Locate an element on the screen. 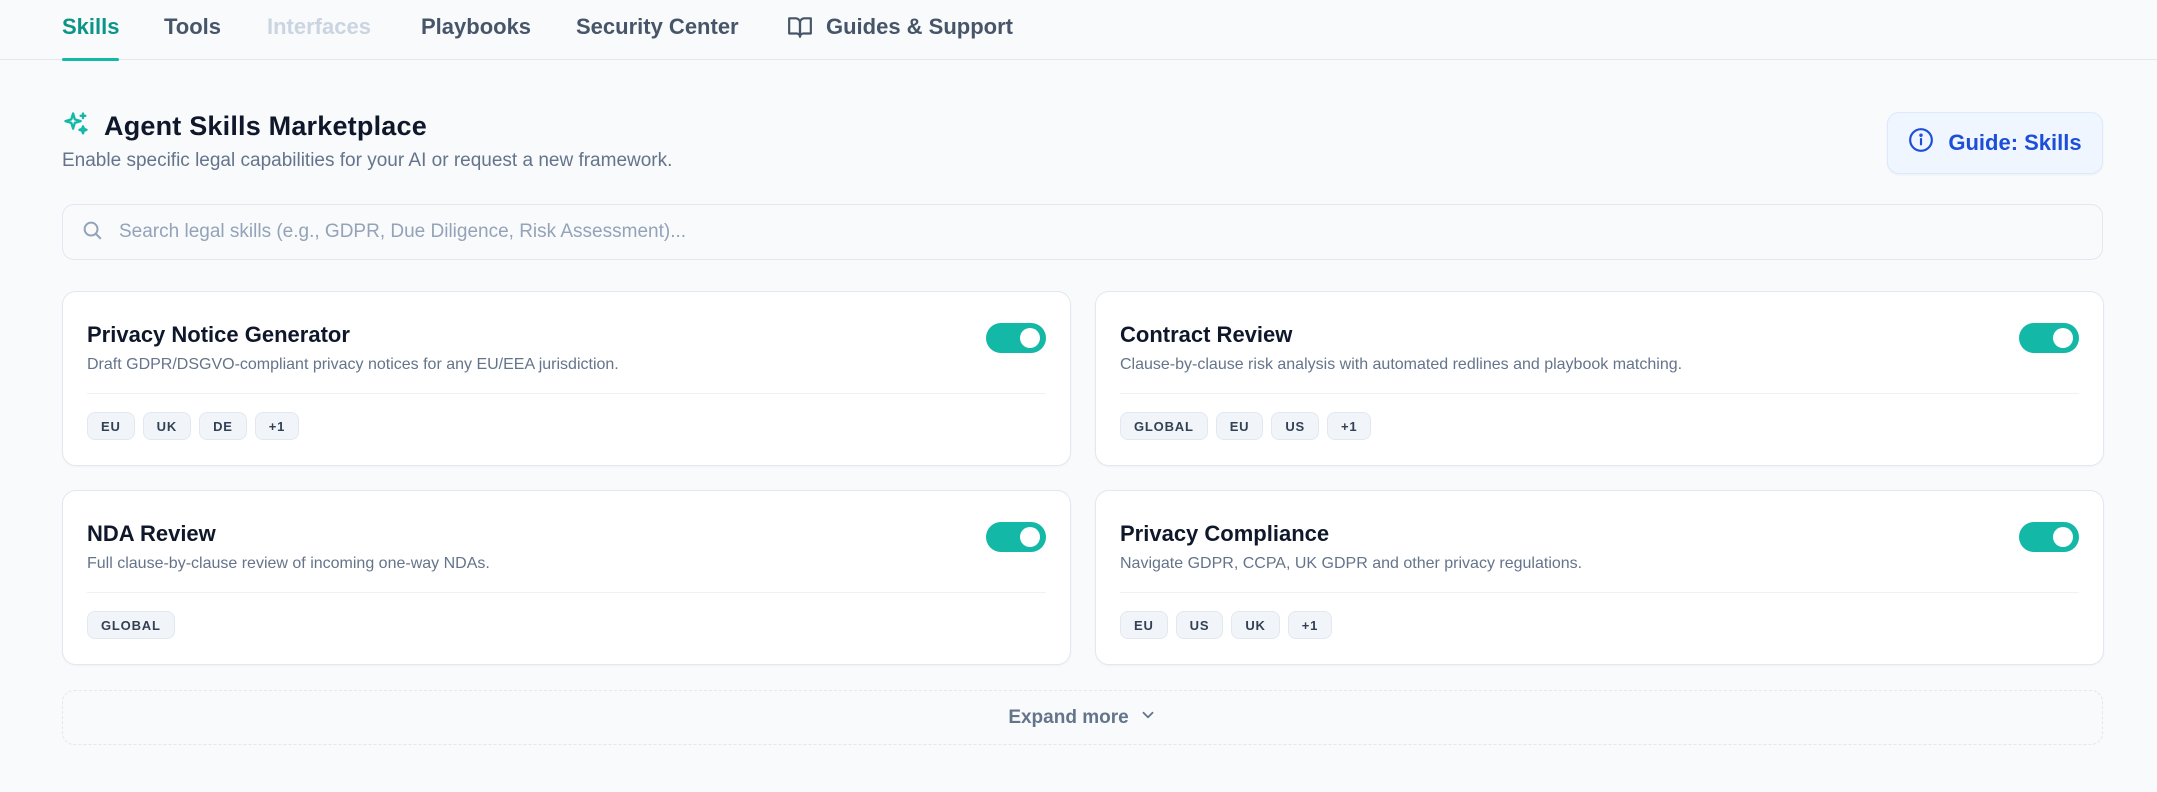 The width and height of the screenshot is (2157, 792). info-icon is located at coordinates (1921, 143).